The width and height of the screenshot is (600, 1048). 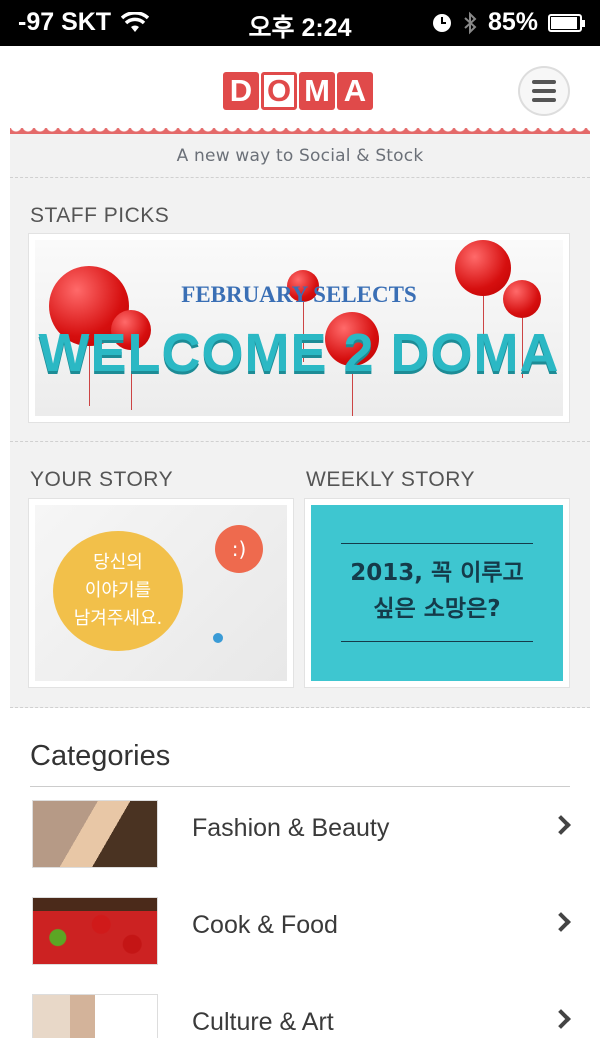 I want to click on battery-fill, so click(x=564, y=22).